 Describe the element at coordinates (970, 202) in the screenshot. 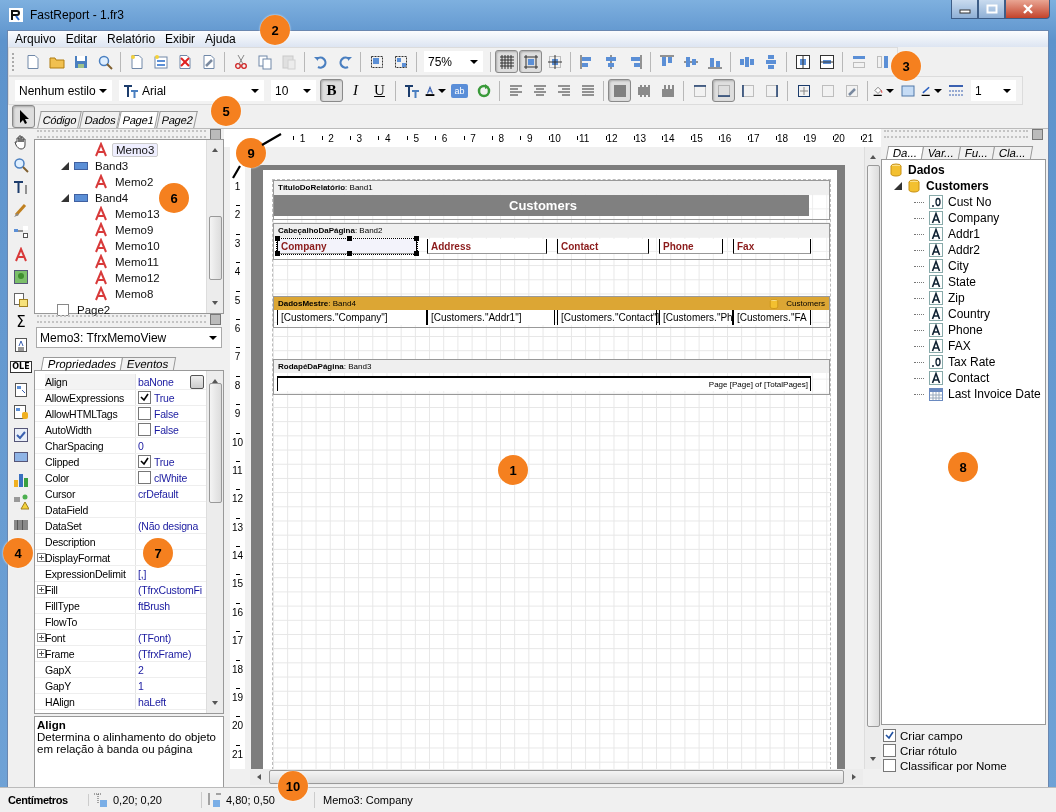

I see `tree-item: Cust No` at that location.